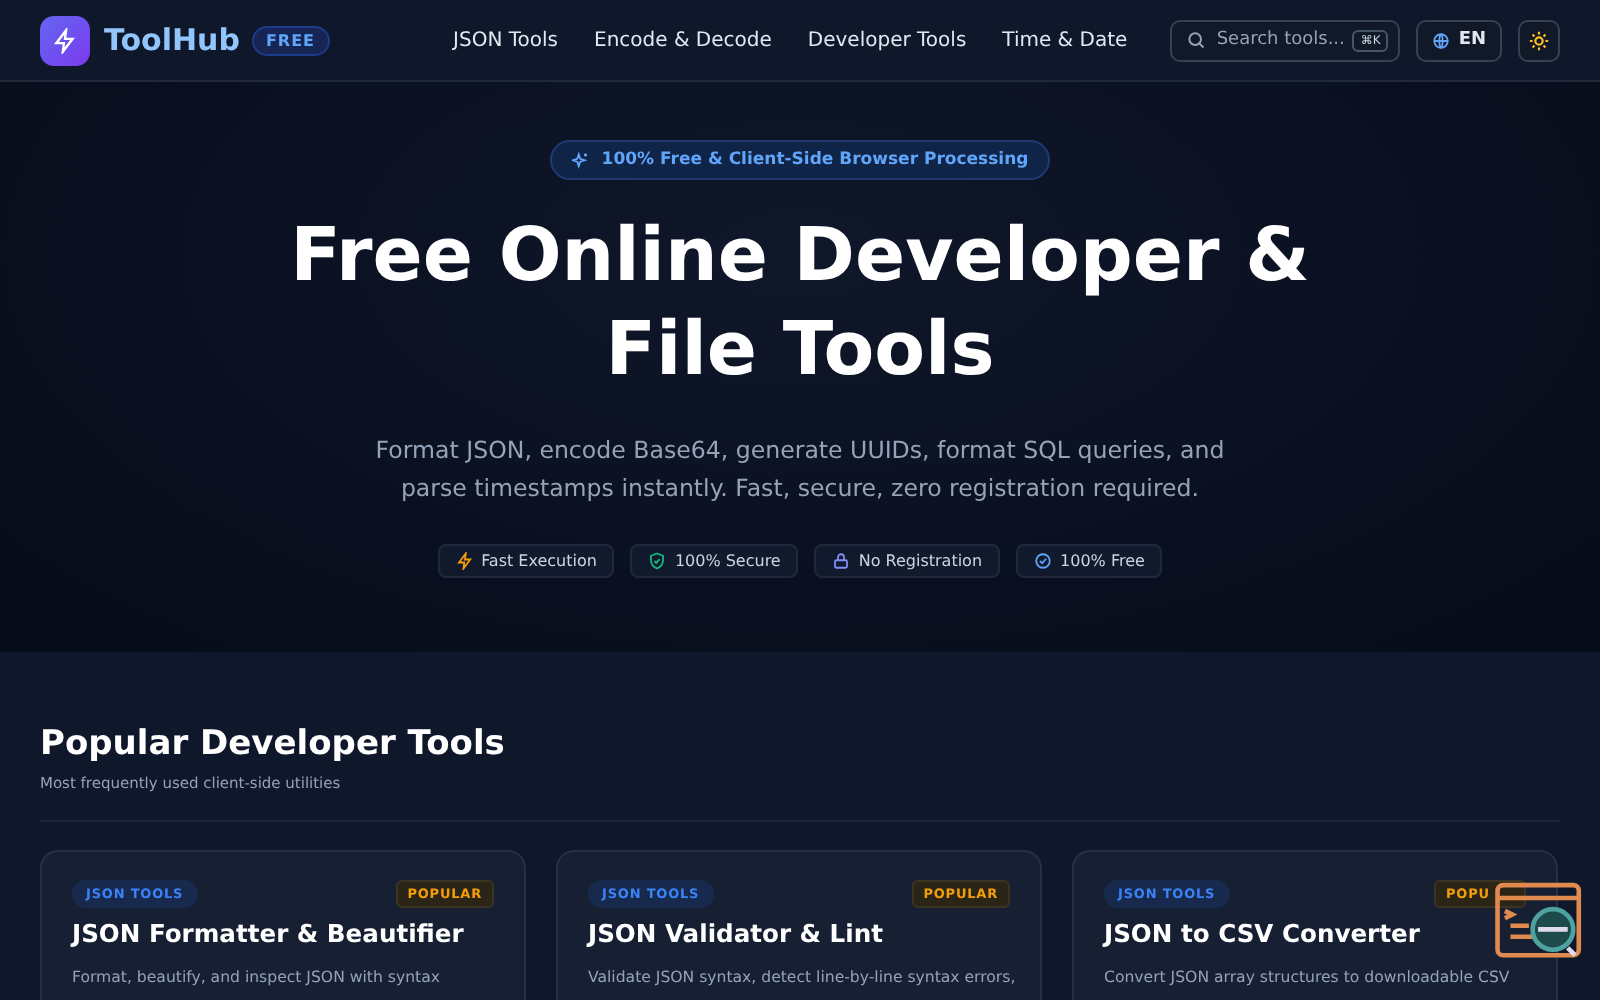  I want to click on language-button: EN, so click(1459, 40).